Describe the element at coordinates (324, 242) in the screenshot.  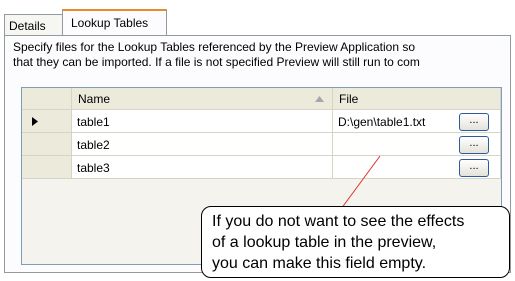
I see `callout-line: of a lookup table in the preview,` at that location.